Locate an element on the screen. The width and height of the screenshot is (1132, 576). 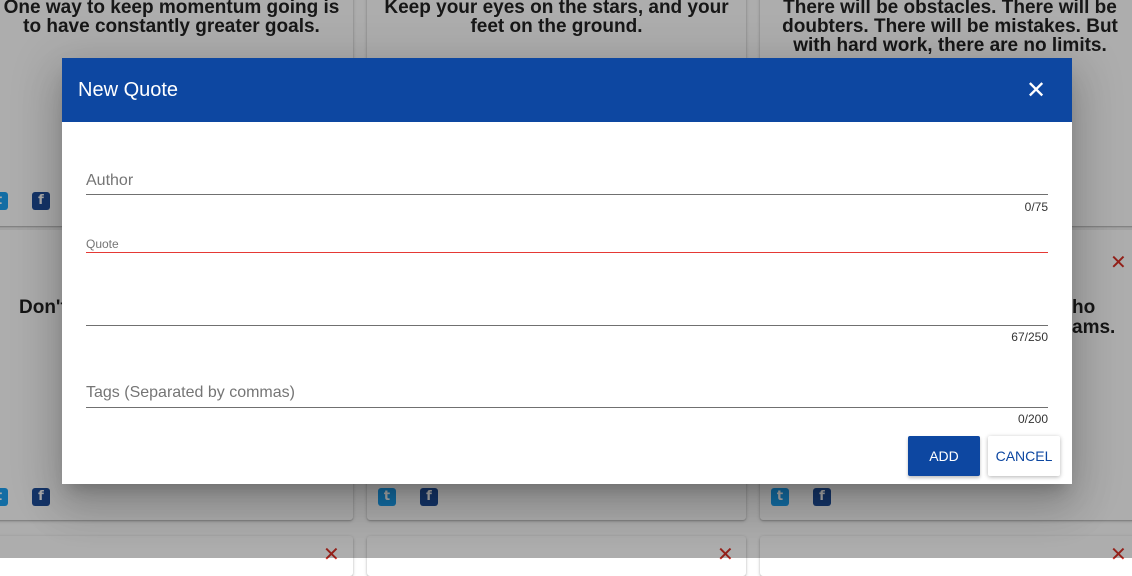
dialog-title: New Quote is located at coordinates (128, 90).